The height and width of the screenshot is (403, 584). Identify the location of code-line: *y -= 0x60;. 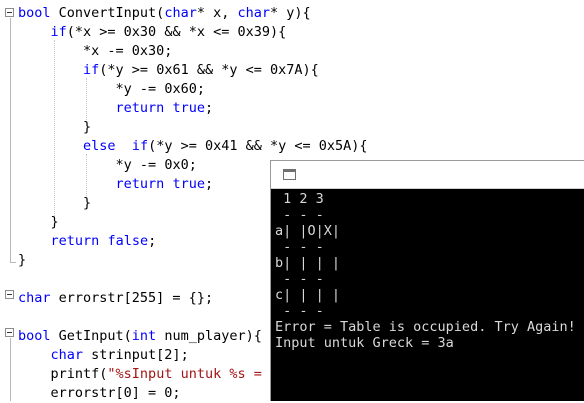
(111, 89).